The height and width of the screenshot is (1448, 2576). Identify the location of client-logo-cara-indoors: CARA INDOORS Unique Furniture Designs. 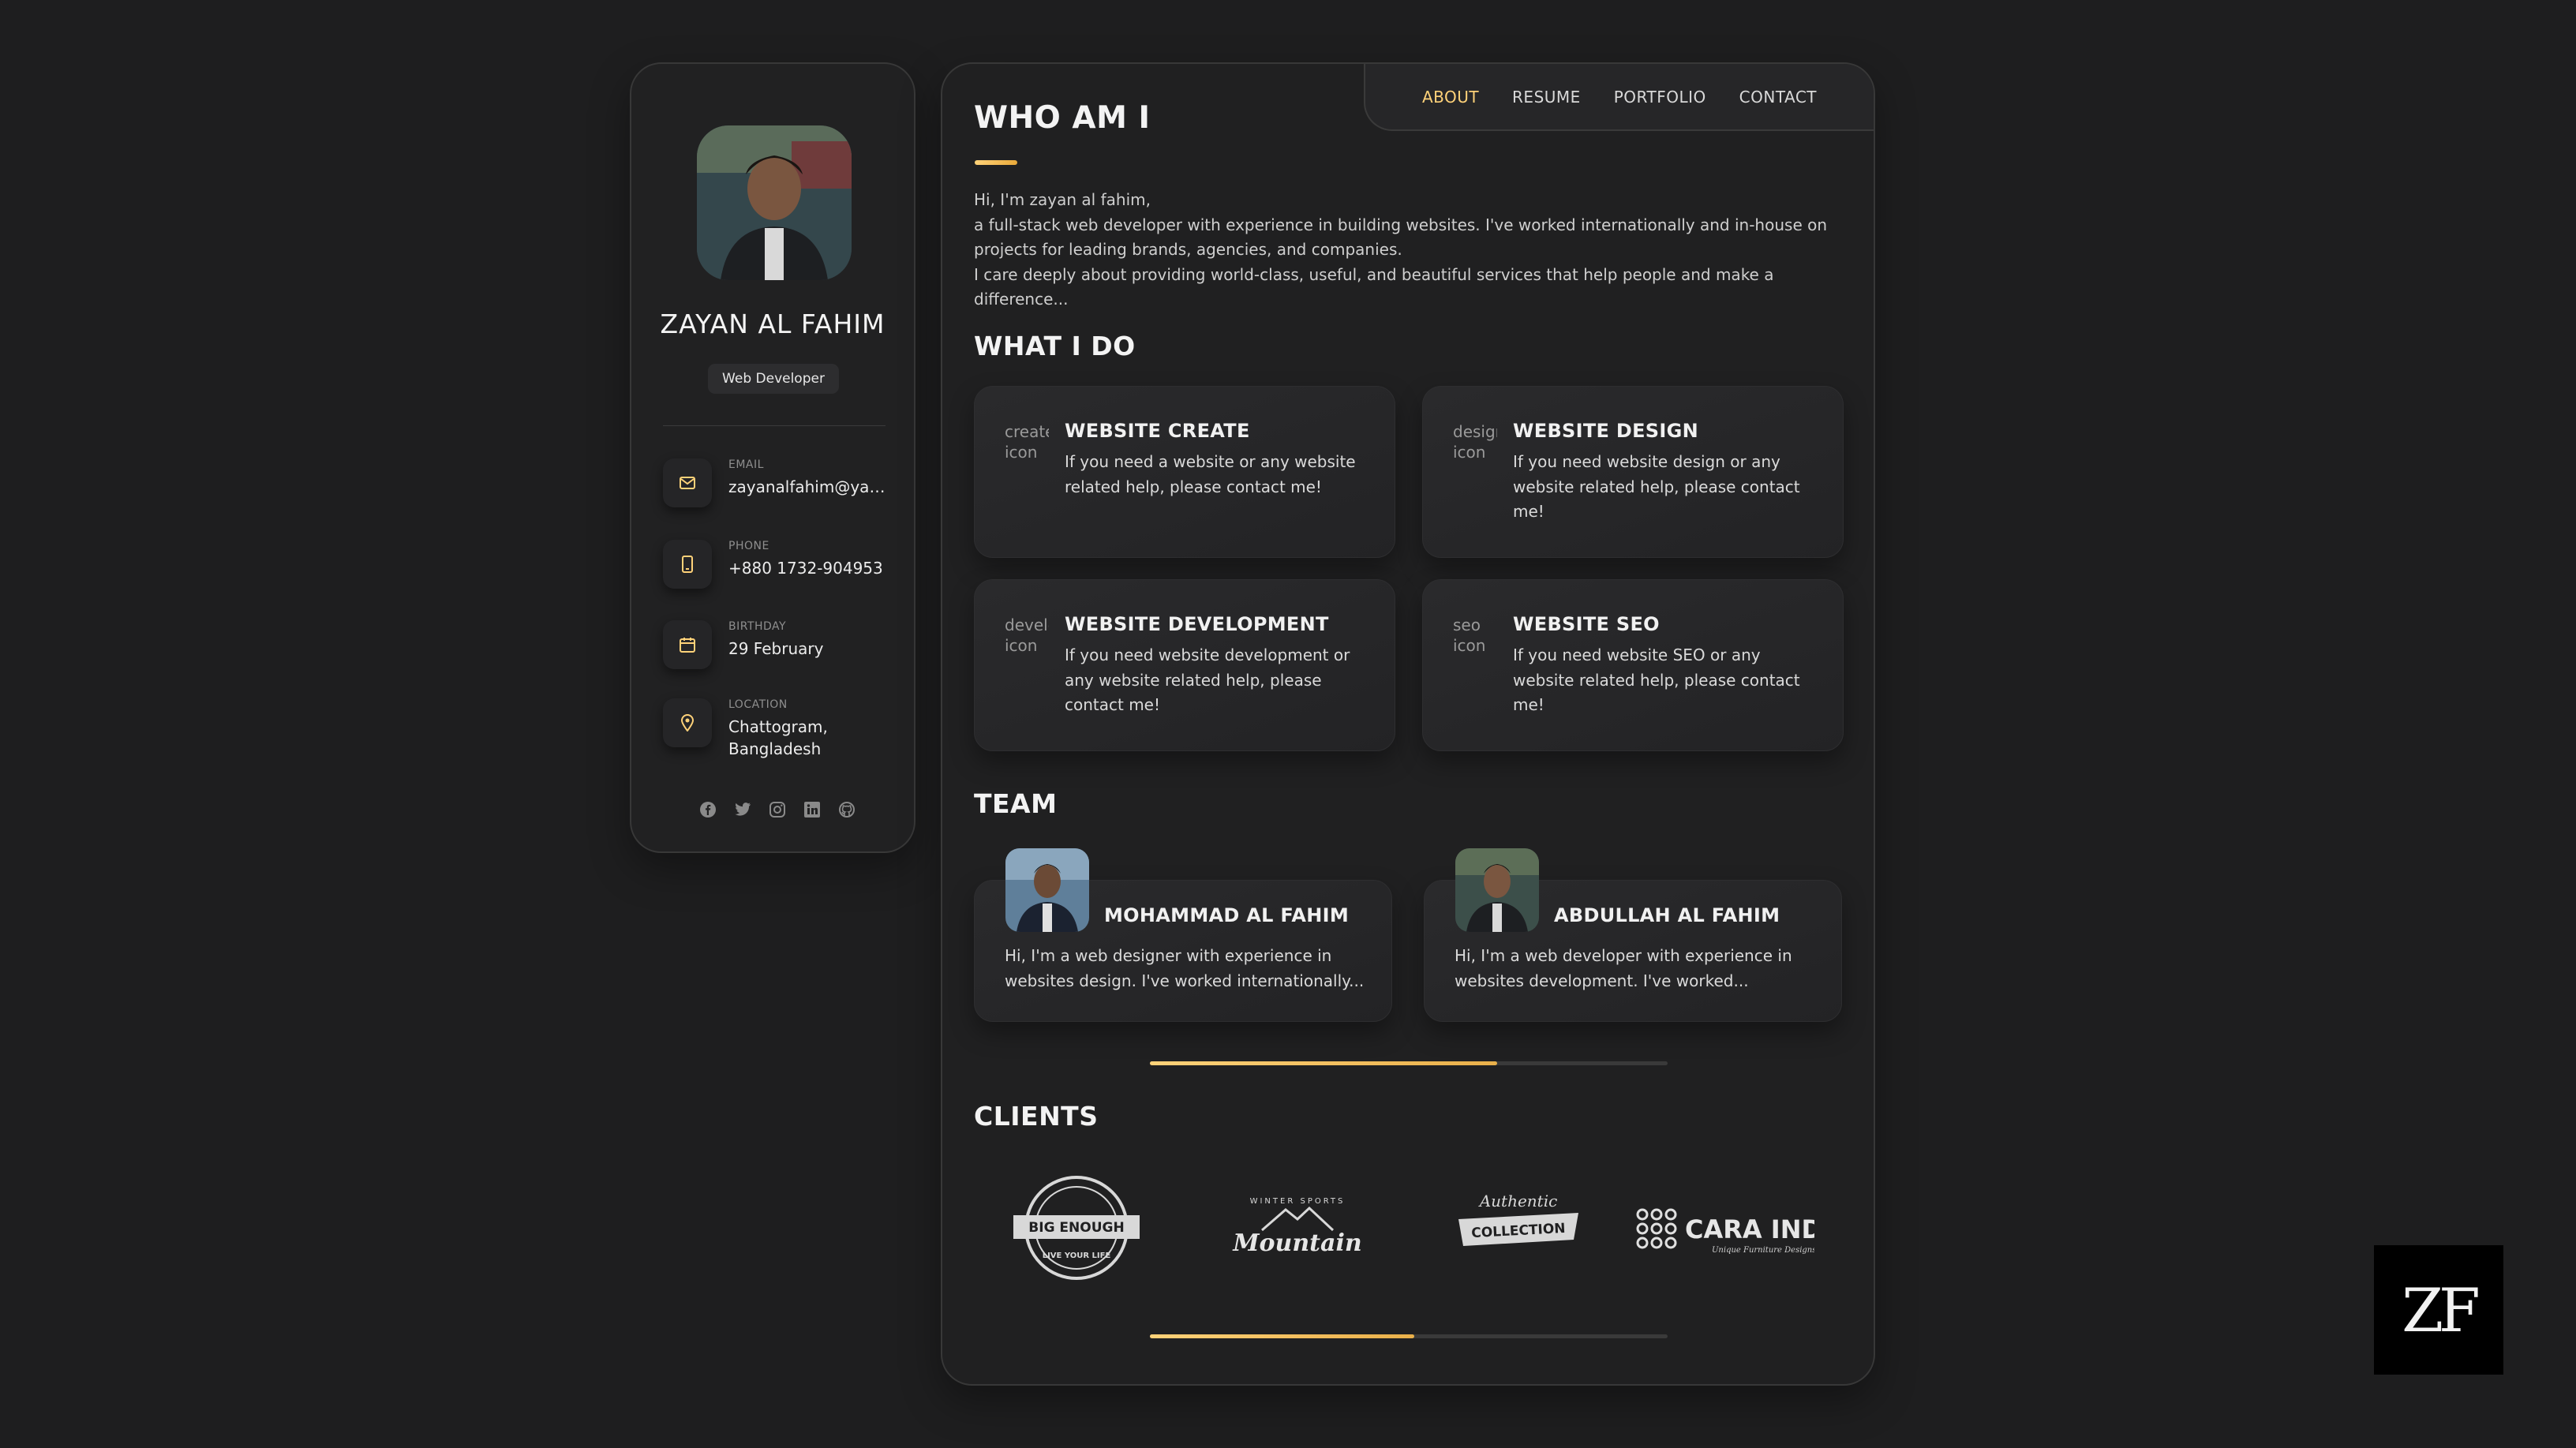
(1723, 1228).